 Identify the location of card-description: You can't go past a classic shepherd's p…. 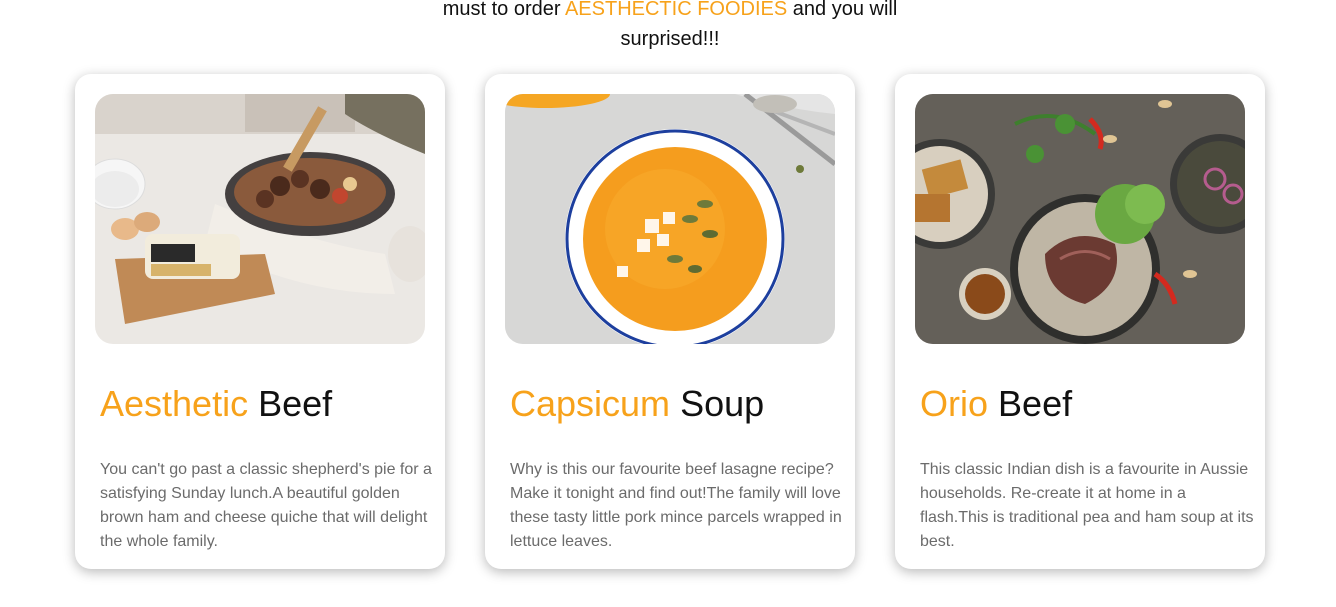
(266, 505).